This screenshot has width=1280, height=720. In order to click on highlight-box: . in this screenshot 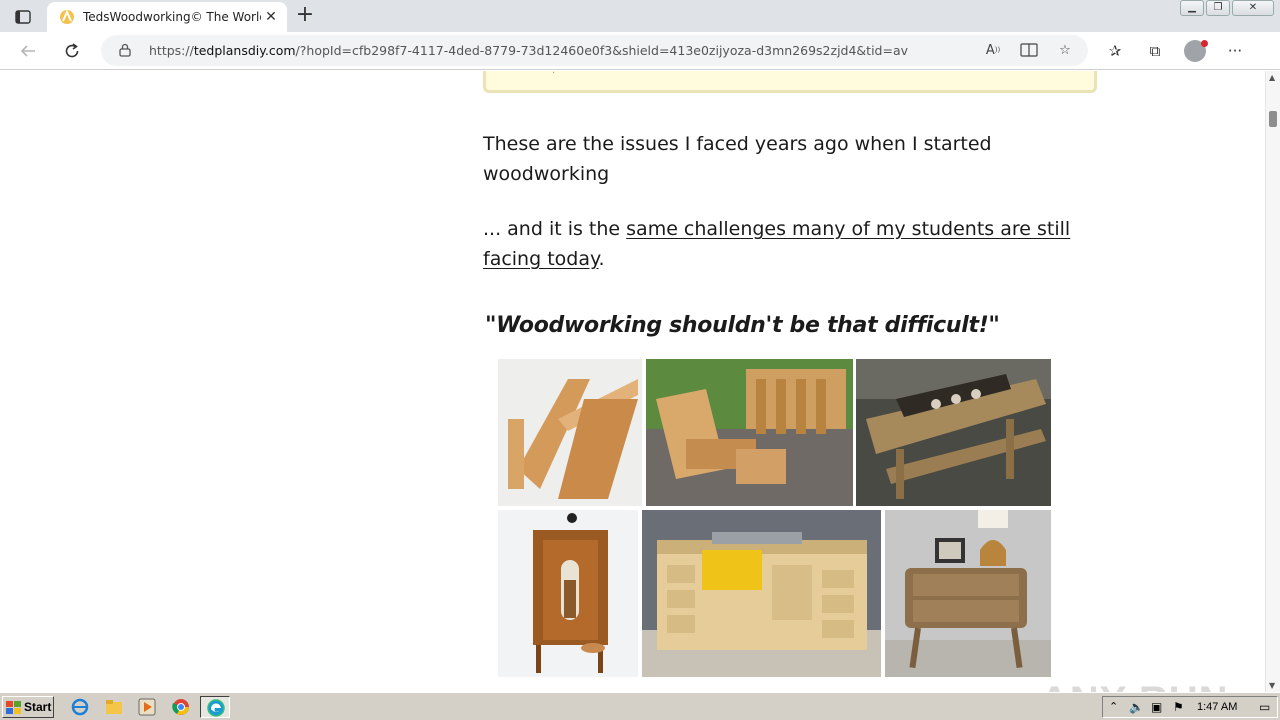, I will do `click(790, 82)`.